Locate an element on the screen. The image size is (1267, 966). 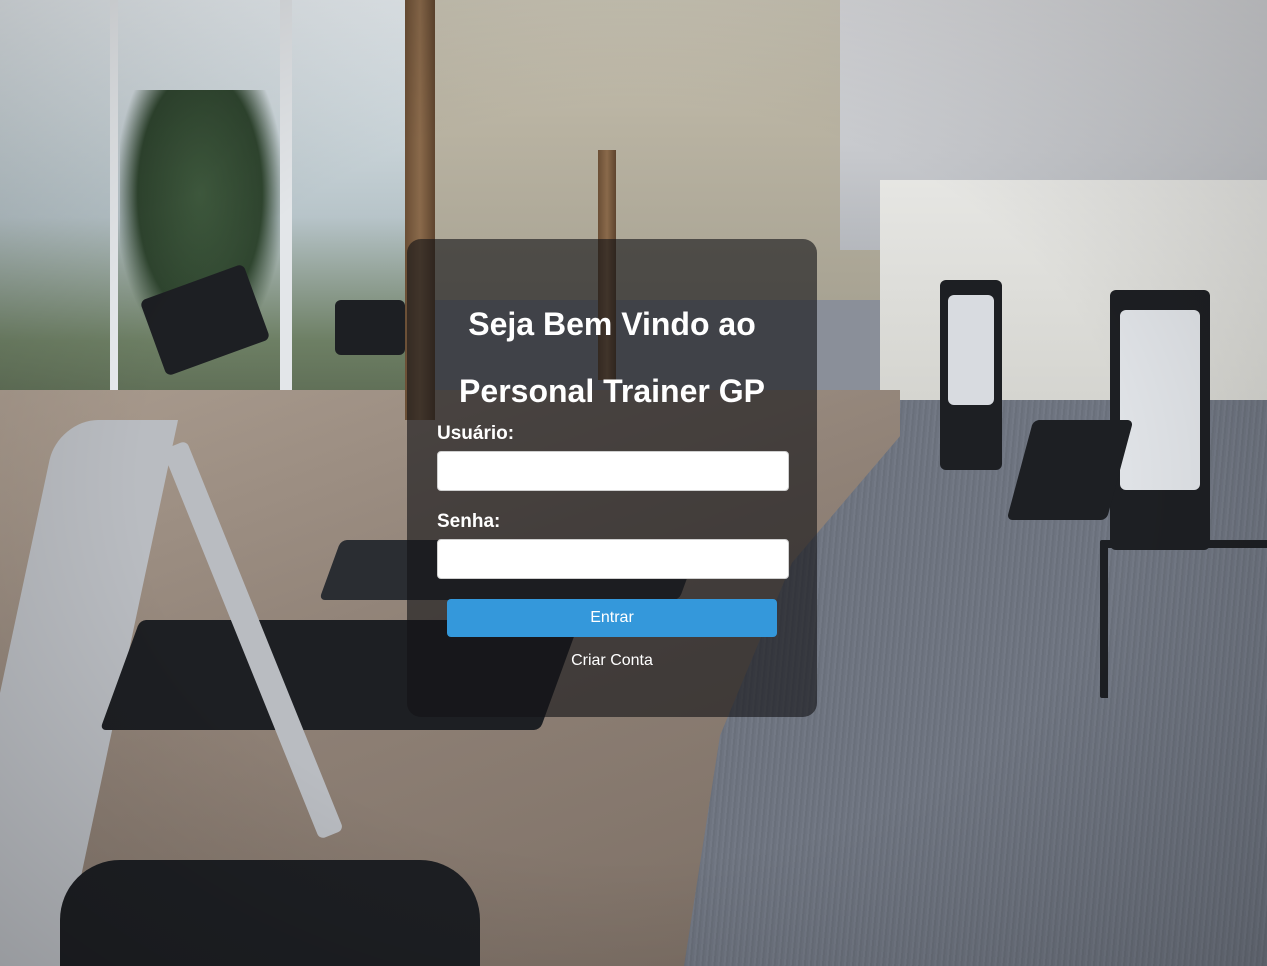
login-button: Entrar is located at coordinates (612, 618).